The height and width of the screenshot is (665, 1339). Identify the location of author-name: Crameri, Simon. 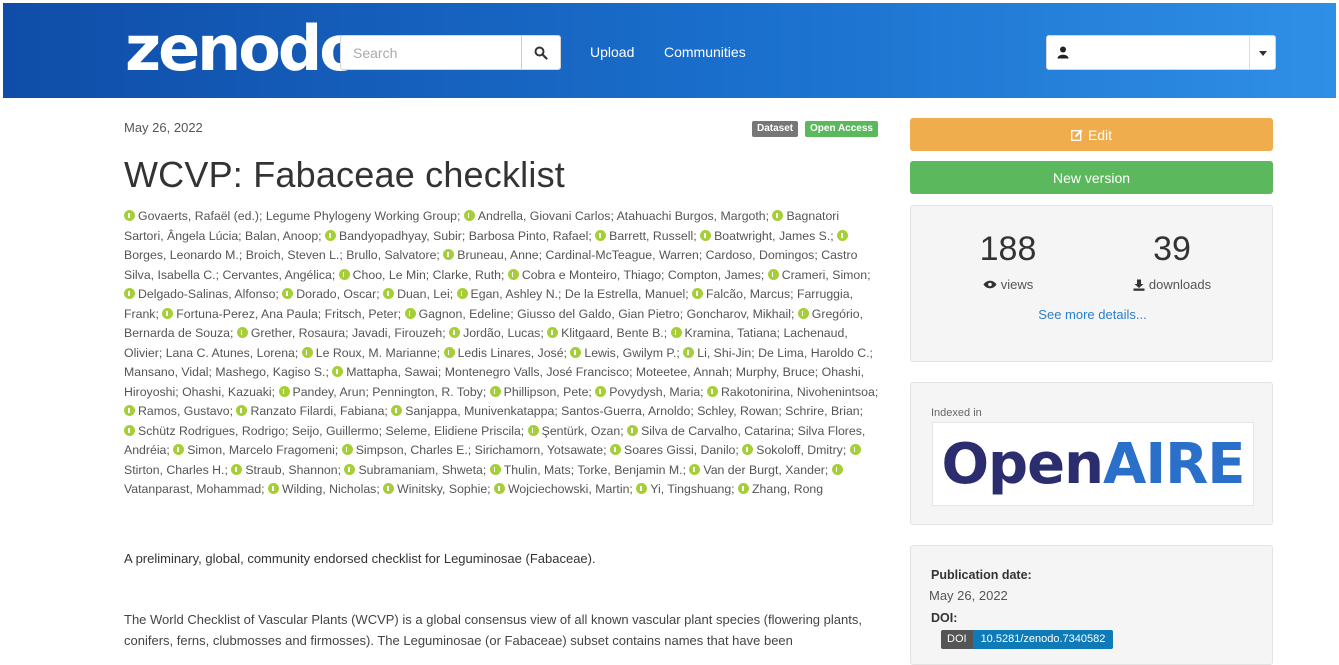
(824, 274).